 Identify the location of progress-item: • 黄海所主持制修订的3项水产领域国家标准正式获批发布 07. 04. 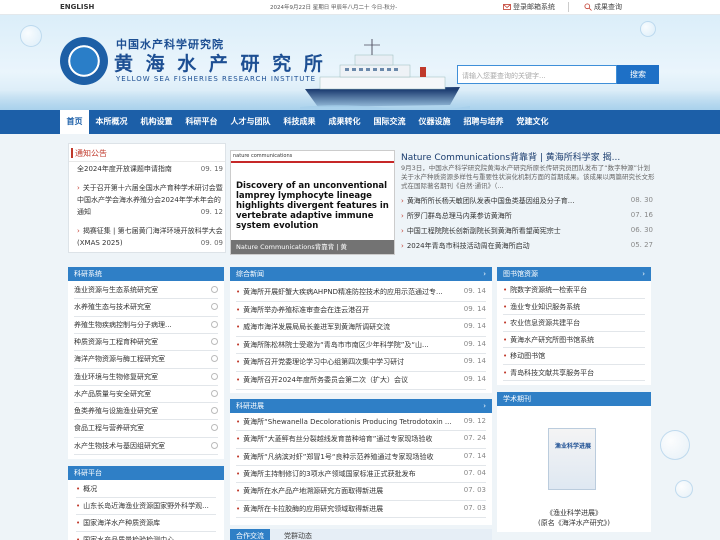
(361, 474).